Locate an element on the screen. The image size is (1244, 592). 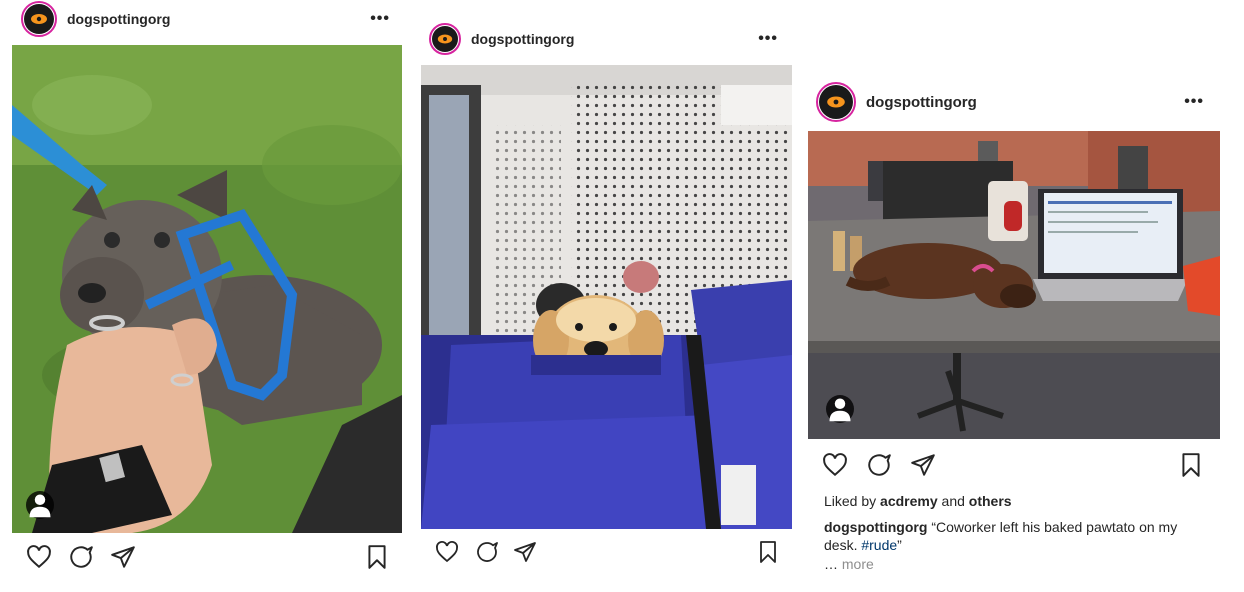
likes-summary: Liked by acdremy and others is located at coordinates (918, 501).